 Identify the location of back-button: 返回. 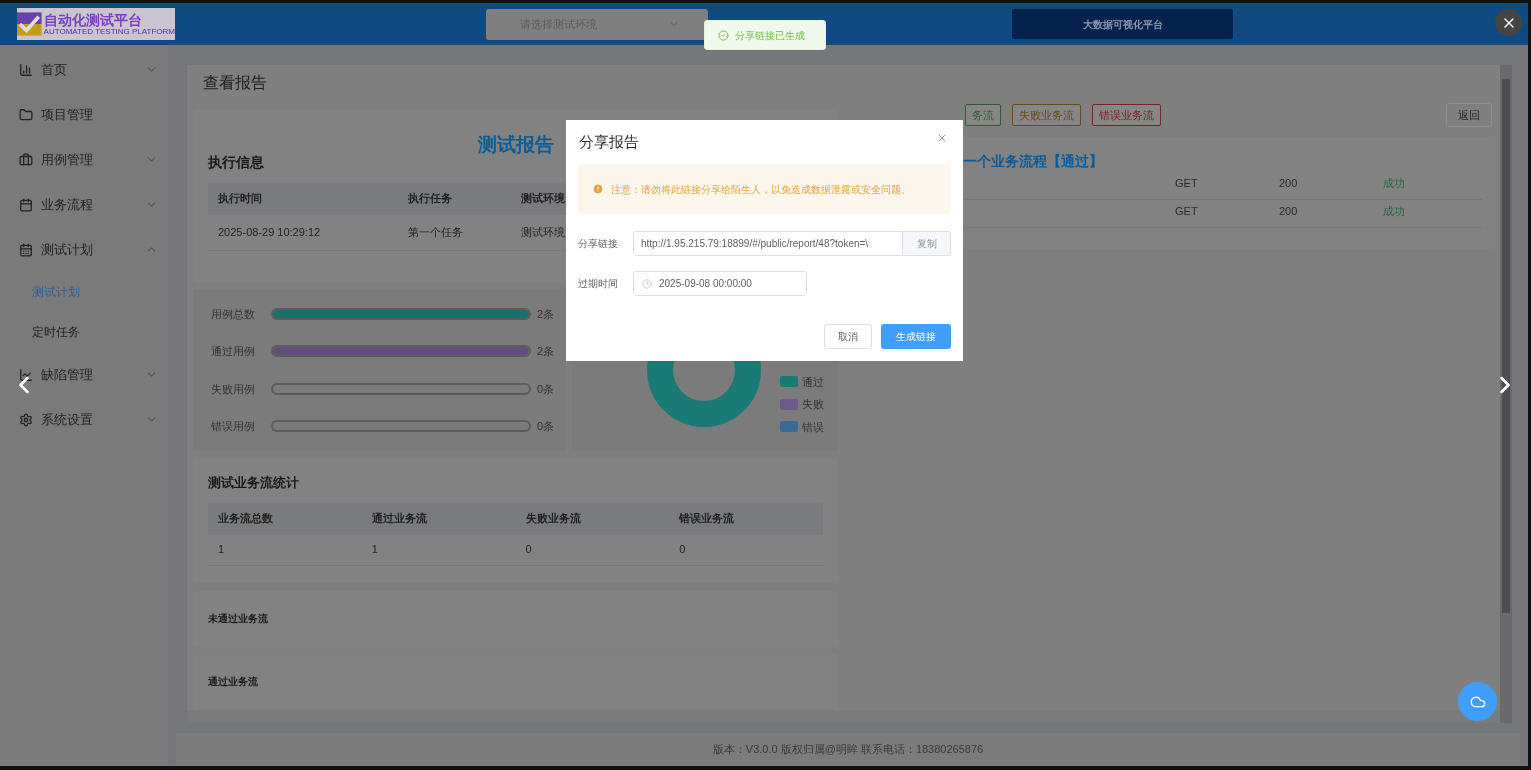
(1469, 115).